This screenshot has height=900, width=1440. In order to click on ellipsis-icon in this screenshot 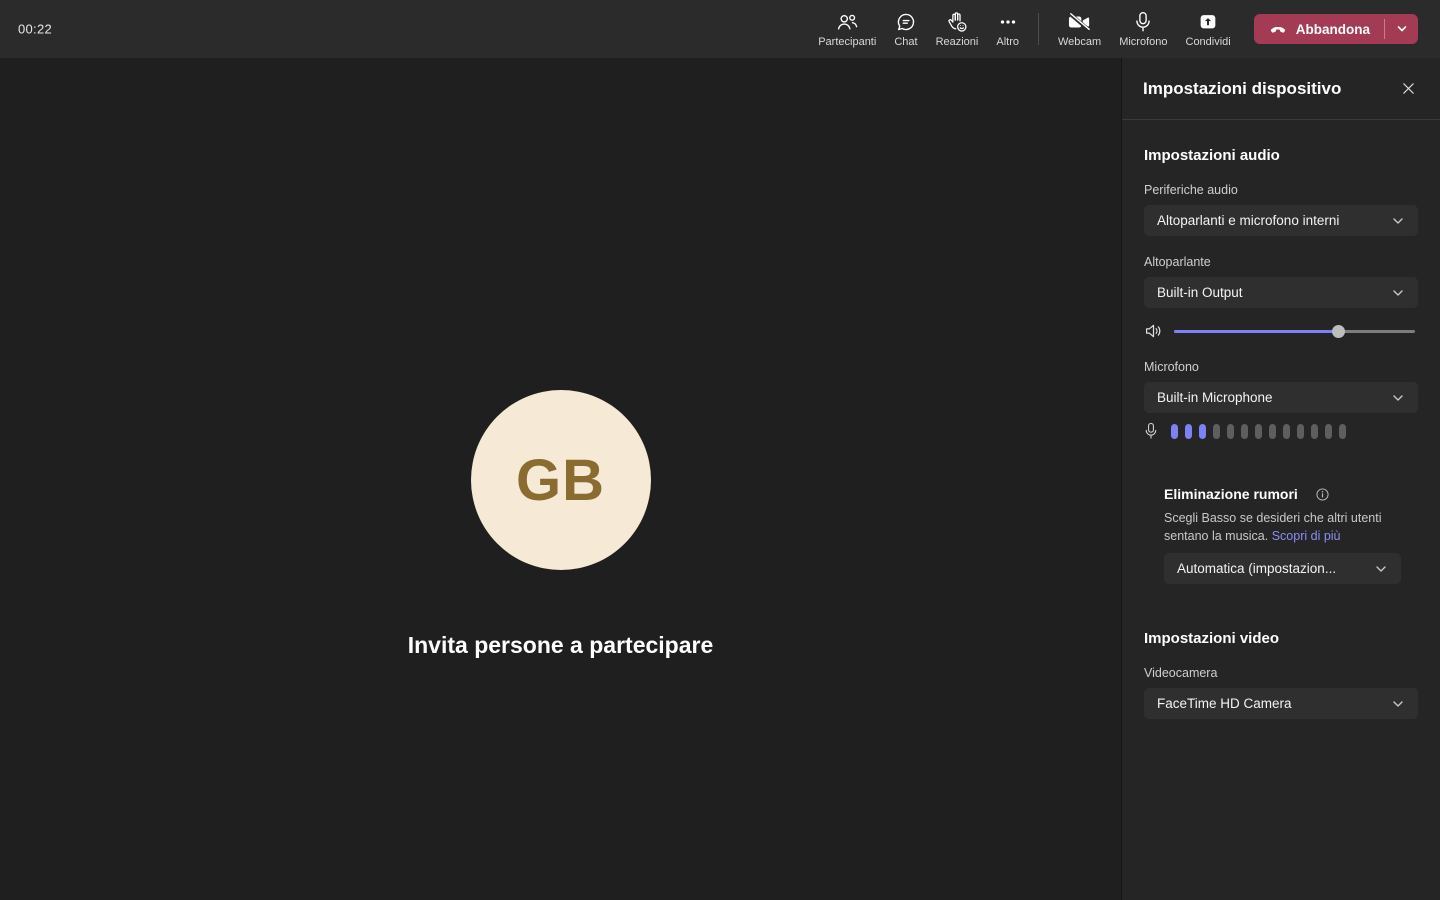, I will do `click(1008, 21)`.